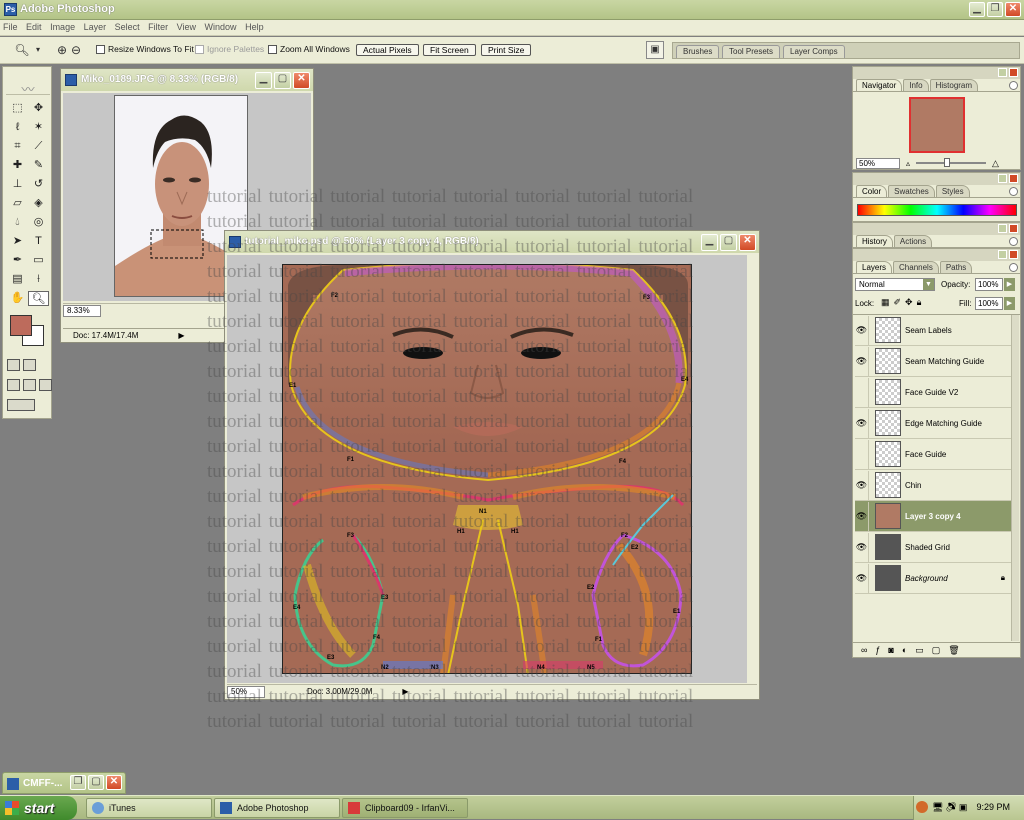 This screenshot has width=1024, height=820. I want to click on close-button: ✕, so click(114, 782).